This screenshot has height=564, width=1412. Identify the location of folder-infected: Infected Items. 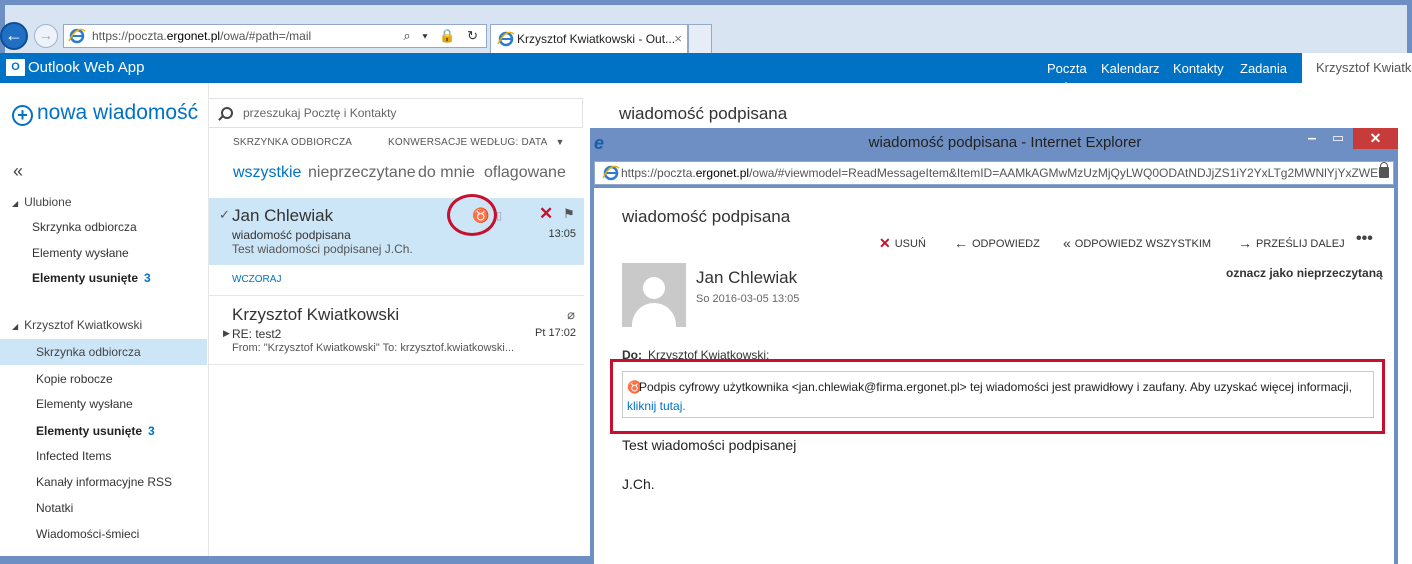
(103, 456).